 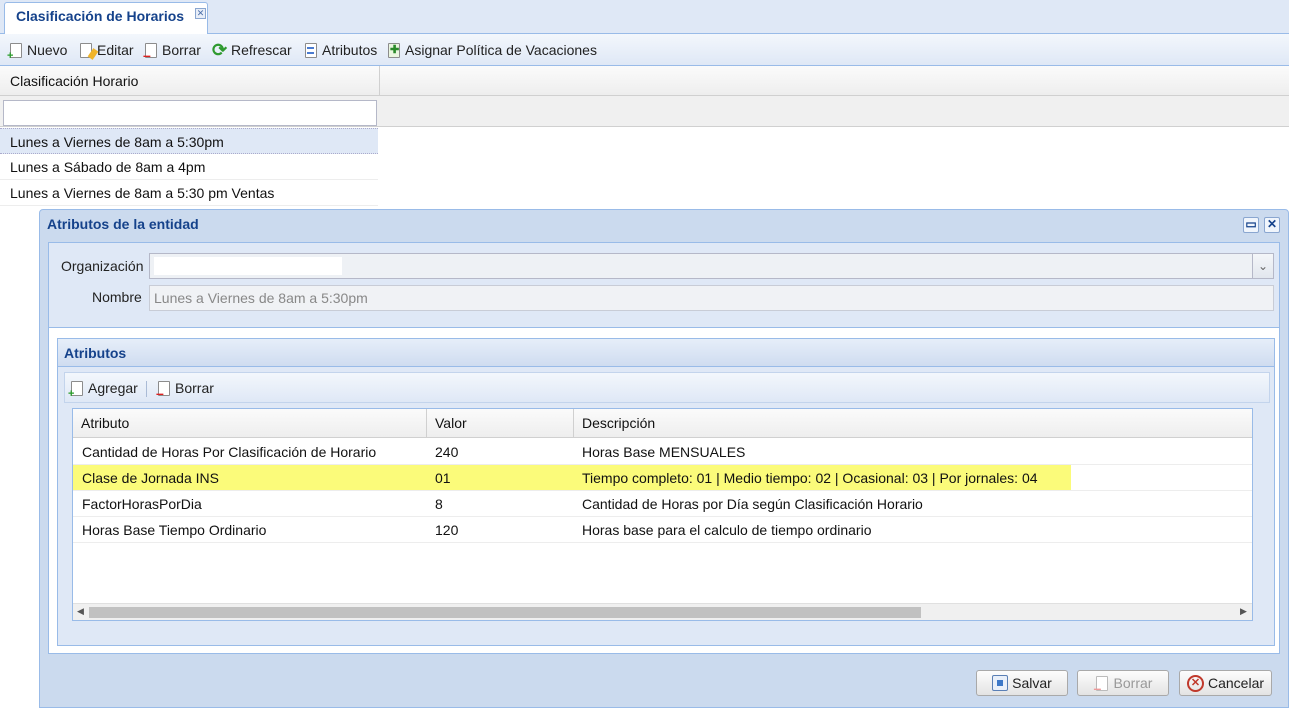 What do you see at coordinates (501, 50) in the screenshot?
I see `assign-vacation-policy-label: Asignar Política de Vacaciones` at bounding box center [501, 50].